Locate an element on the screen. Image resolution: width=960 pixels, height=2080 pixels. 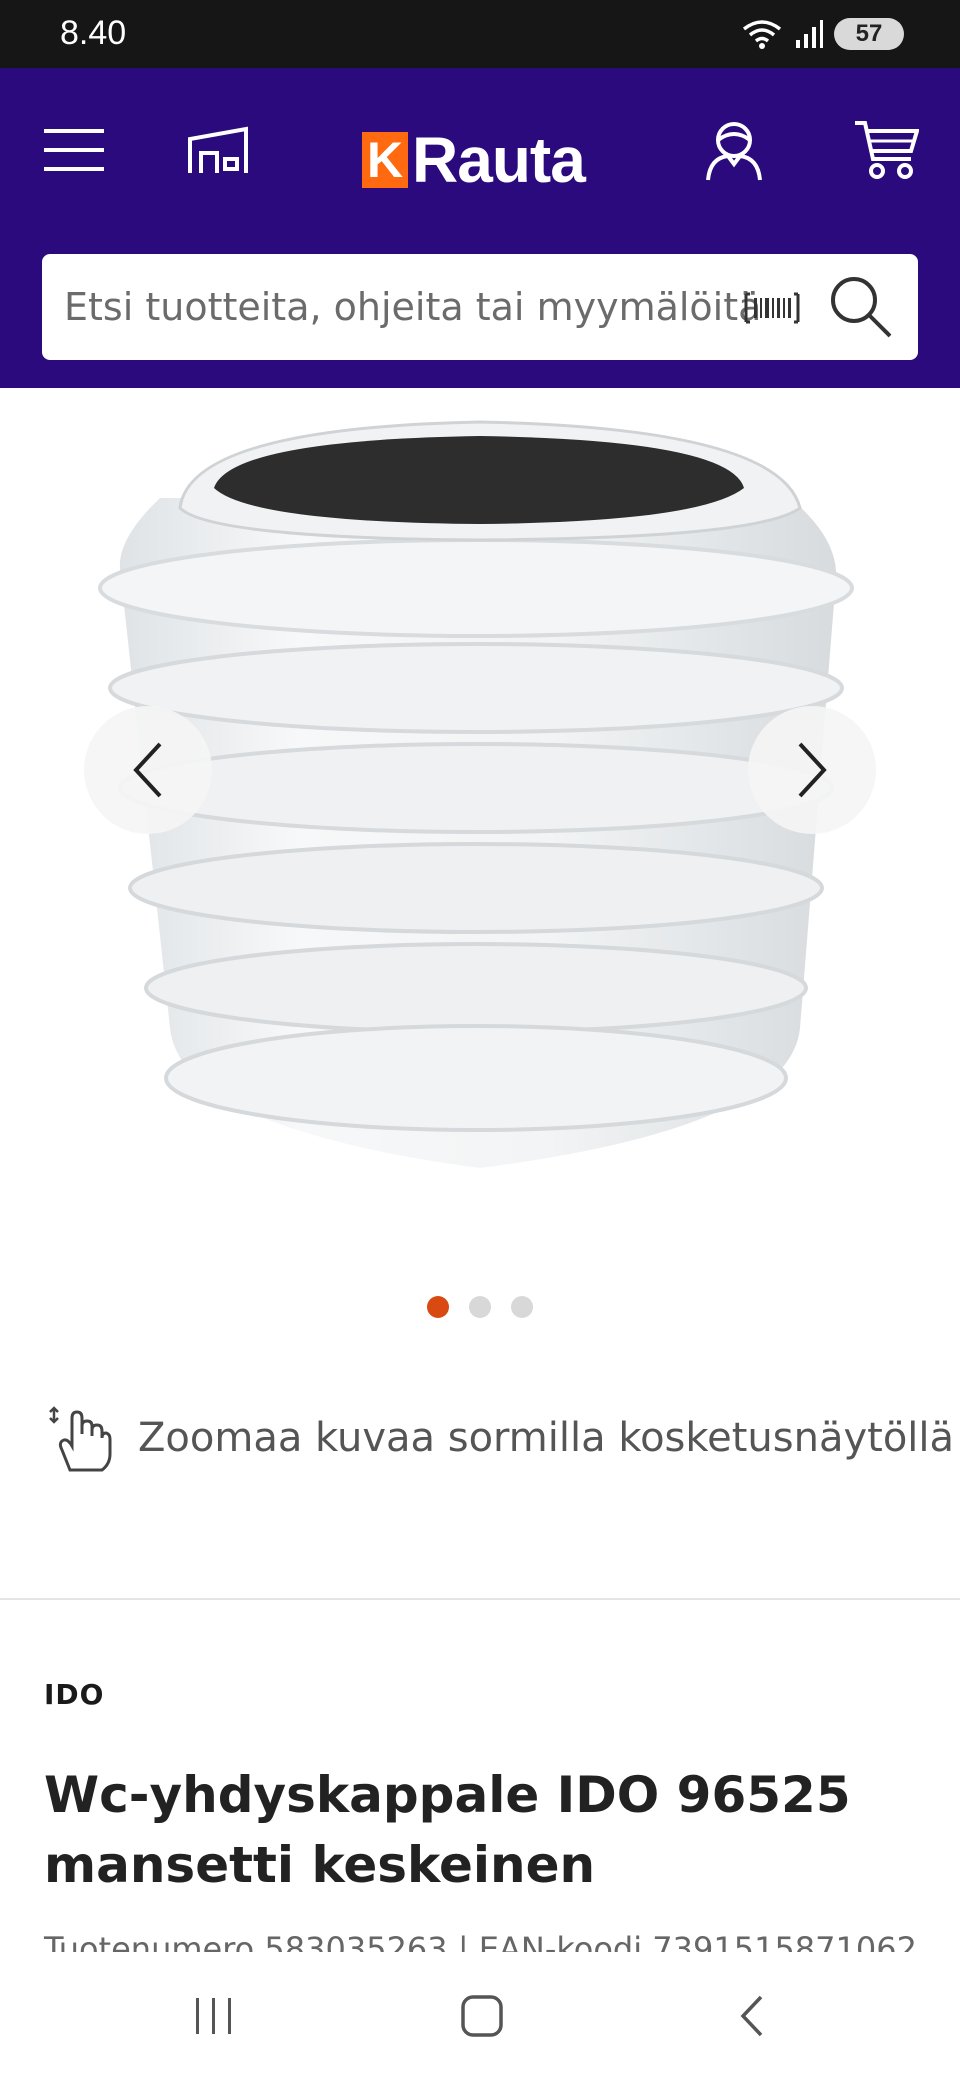
cart-icon is located at coordinates (887, 150).